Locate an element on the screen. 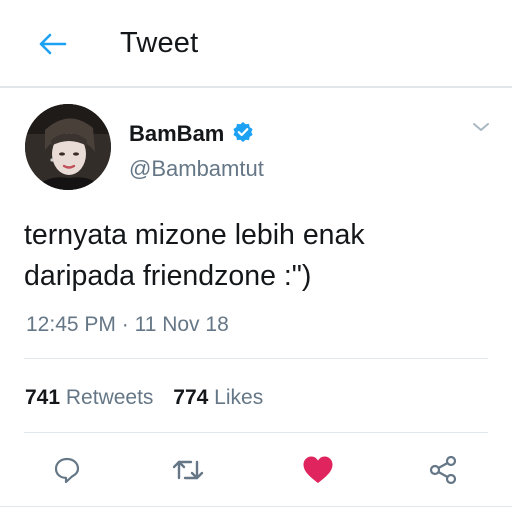 This screenshot has height=512, width=512. tweet-timestamp: 12:45 PM · 11 Nov 18 is located at coordinates (127, 325).